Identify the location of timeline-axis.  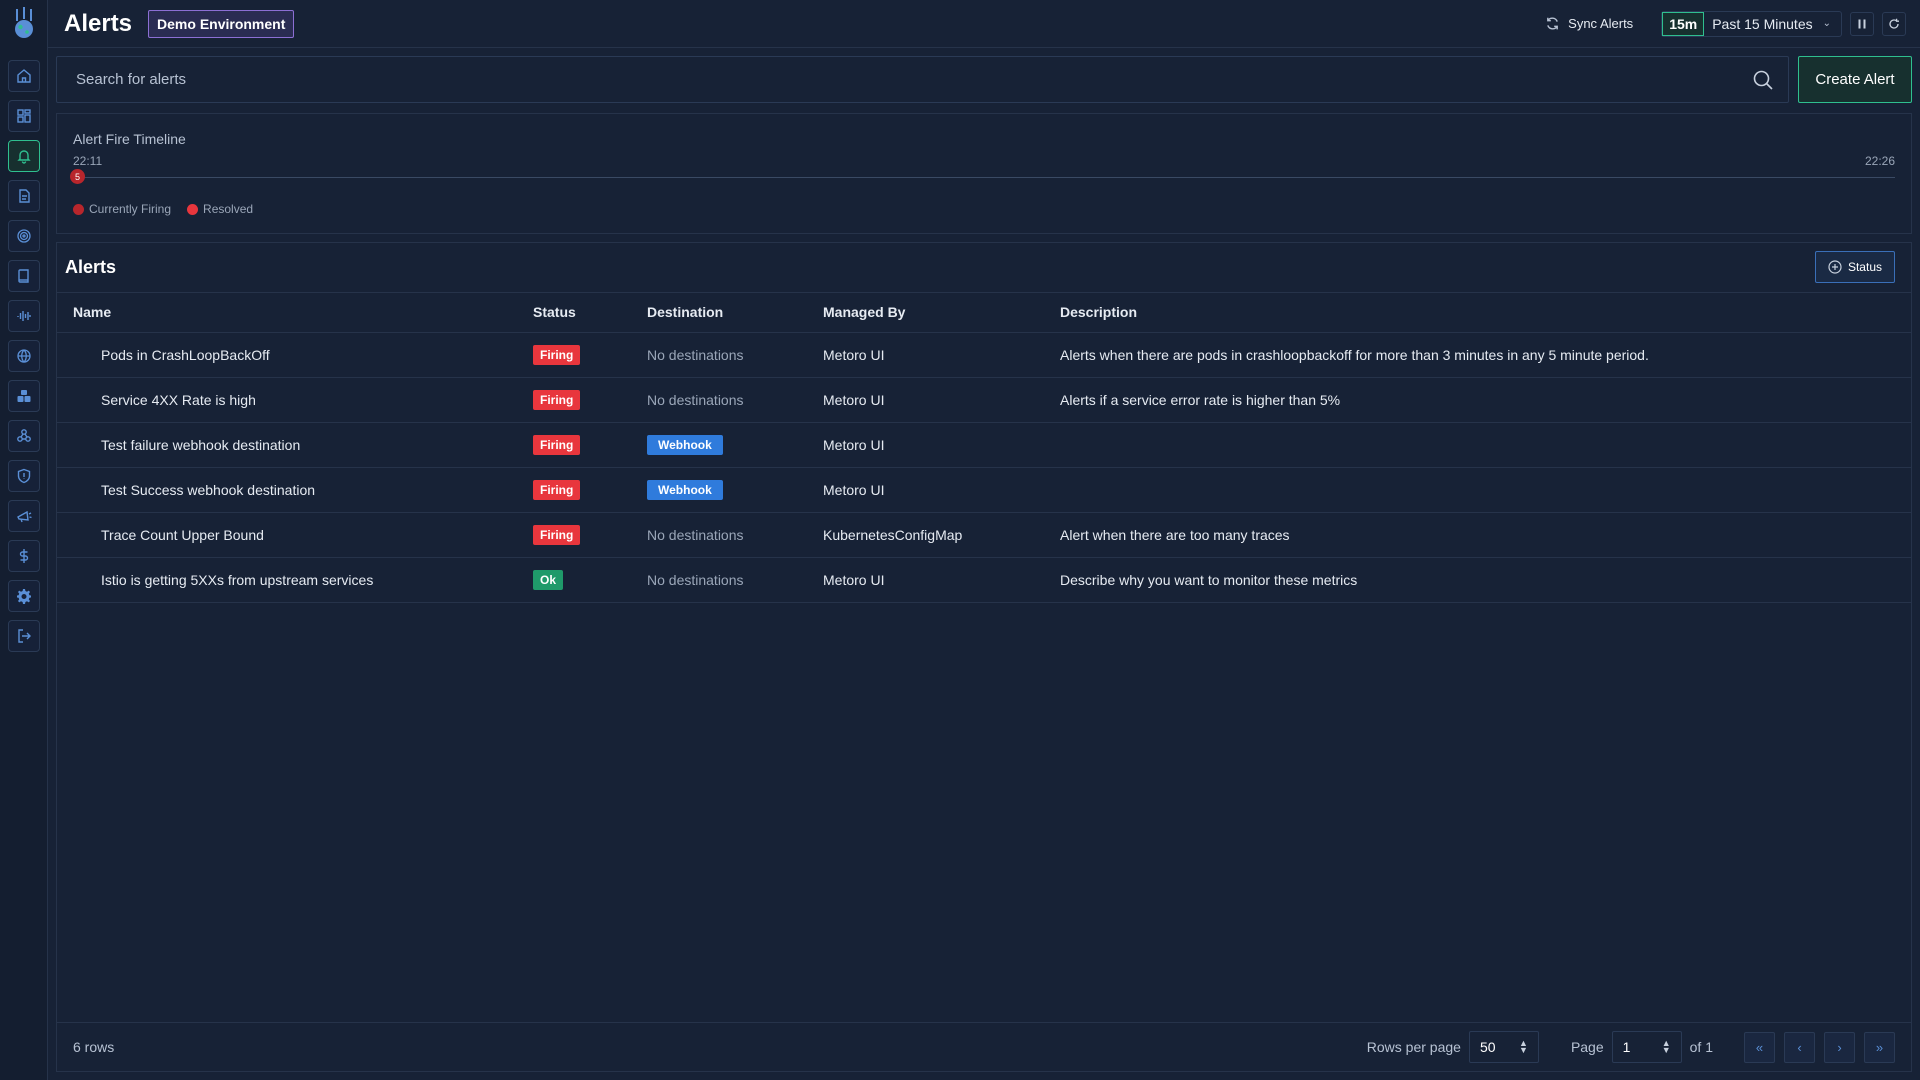
(984, 177).